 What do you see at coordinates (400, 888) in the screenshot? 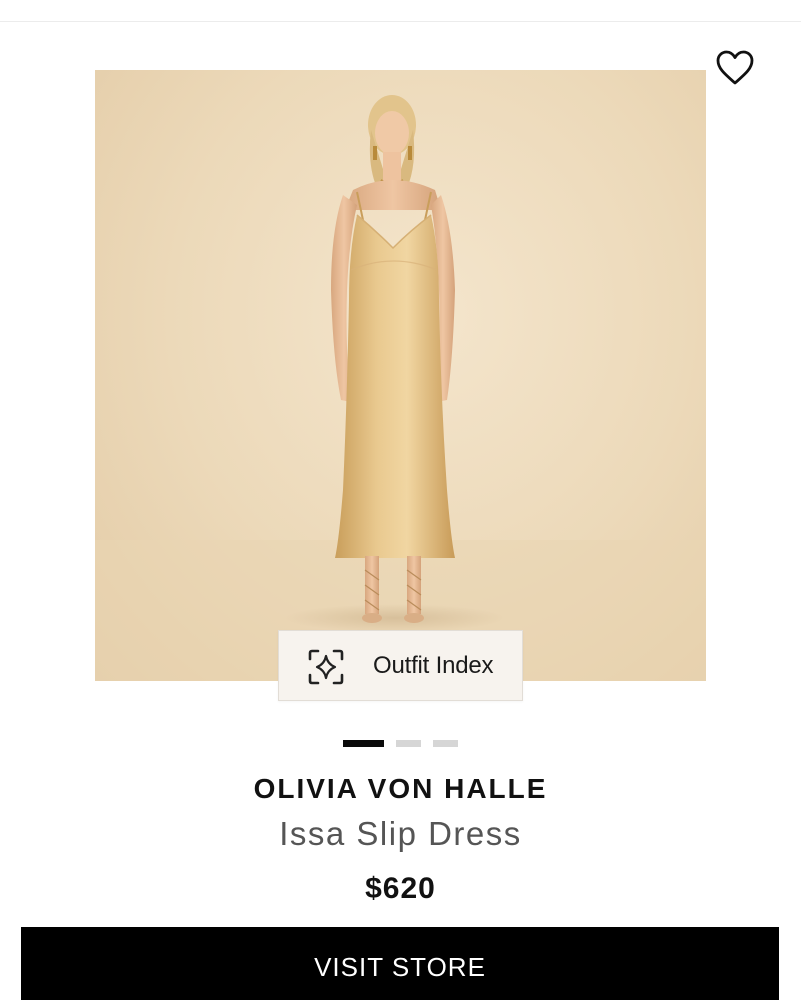
I see `product-price: $620` at bounding box center [400, 888].